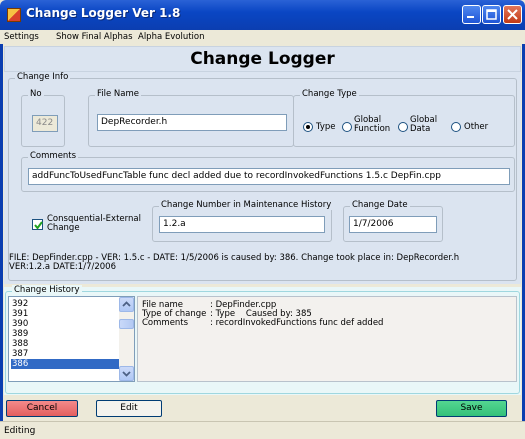 Image resolution: width=525 pixels, height=439 pixels. I want to click on chevron-up-icon, so click(126, 304).